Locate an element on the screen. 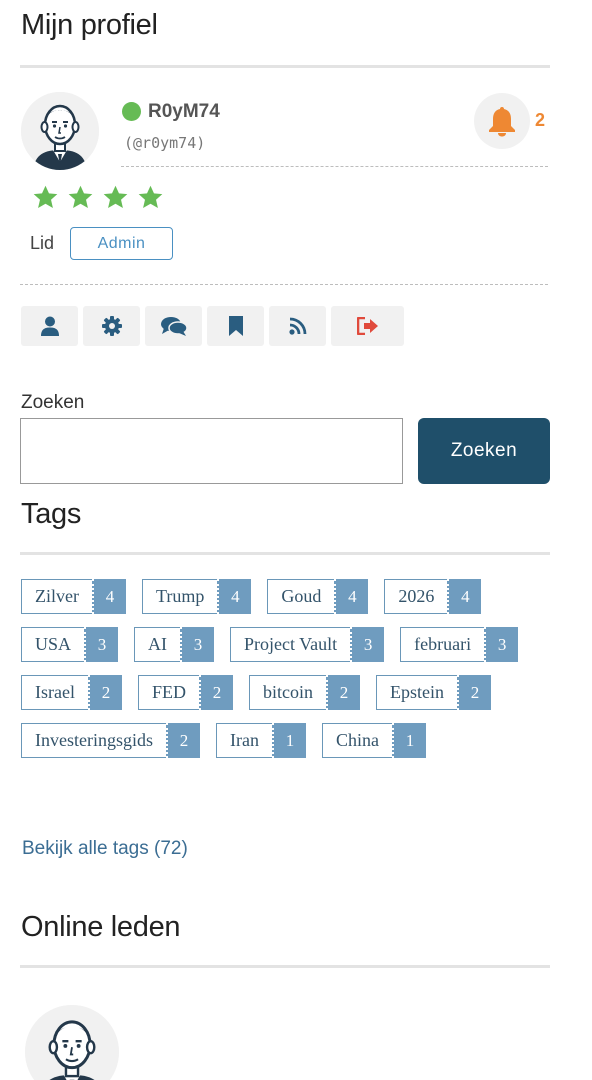 Image resolution: width=592 pixels, height=1080 pixels. tag-name: februari is located at coordinates (442, 644).